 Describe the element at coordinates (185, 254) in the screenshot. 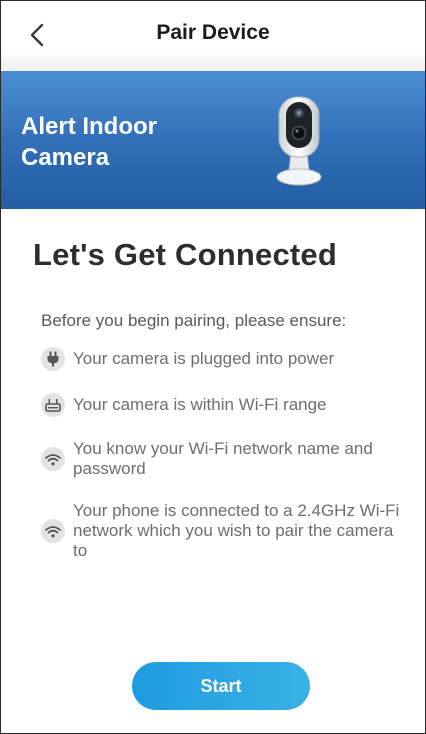

I see `section-heading: Let's Get Connected` at that location.